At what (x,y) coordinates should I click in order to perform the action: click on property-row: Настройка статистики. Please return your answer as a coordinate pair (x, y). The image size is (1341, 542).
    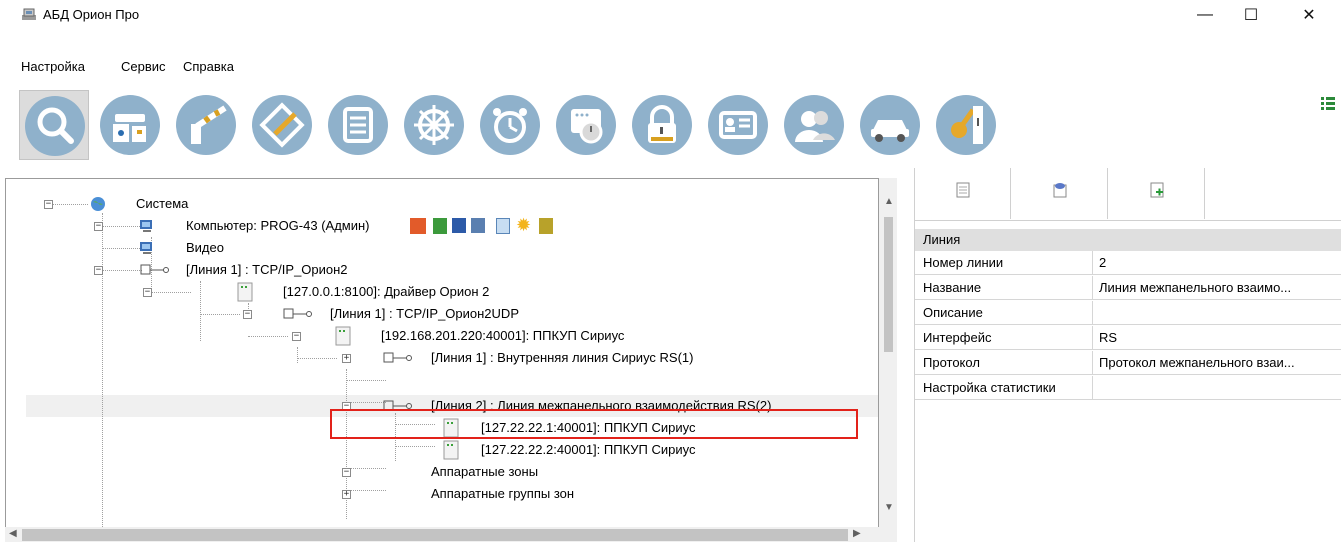
    Looking at the image, I should click on (1128, 388).